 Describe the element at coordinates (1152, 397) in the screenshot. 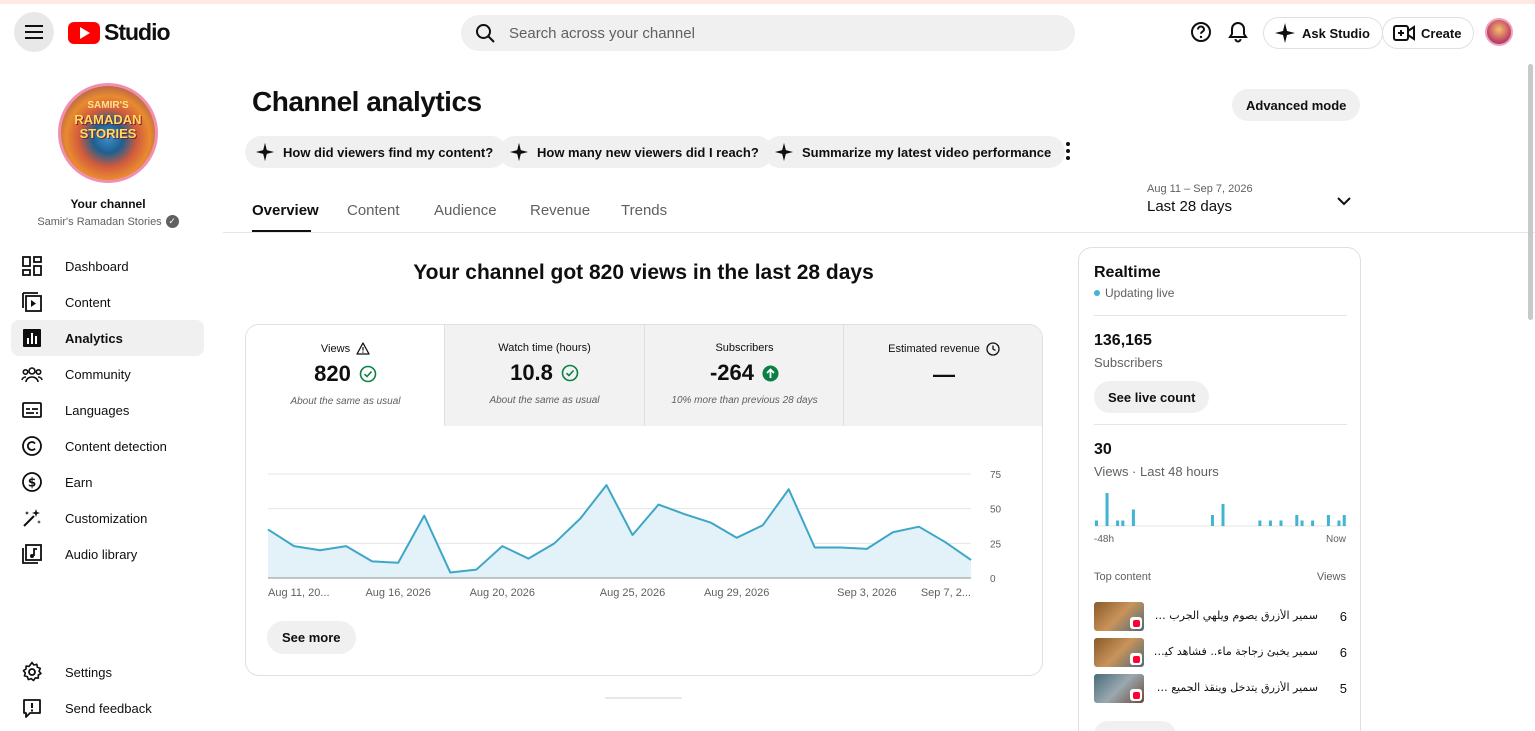

I see `see-live-count-button: See live count` at that location.